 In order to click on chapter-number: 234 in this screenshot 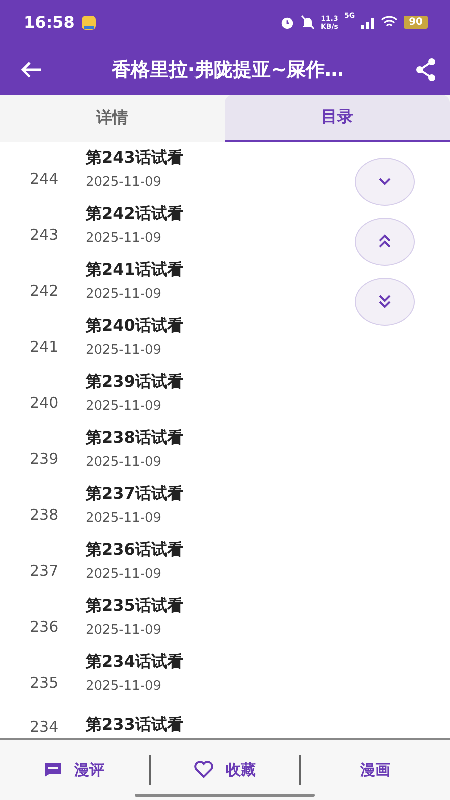, I will do `click(44, 727)`.